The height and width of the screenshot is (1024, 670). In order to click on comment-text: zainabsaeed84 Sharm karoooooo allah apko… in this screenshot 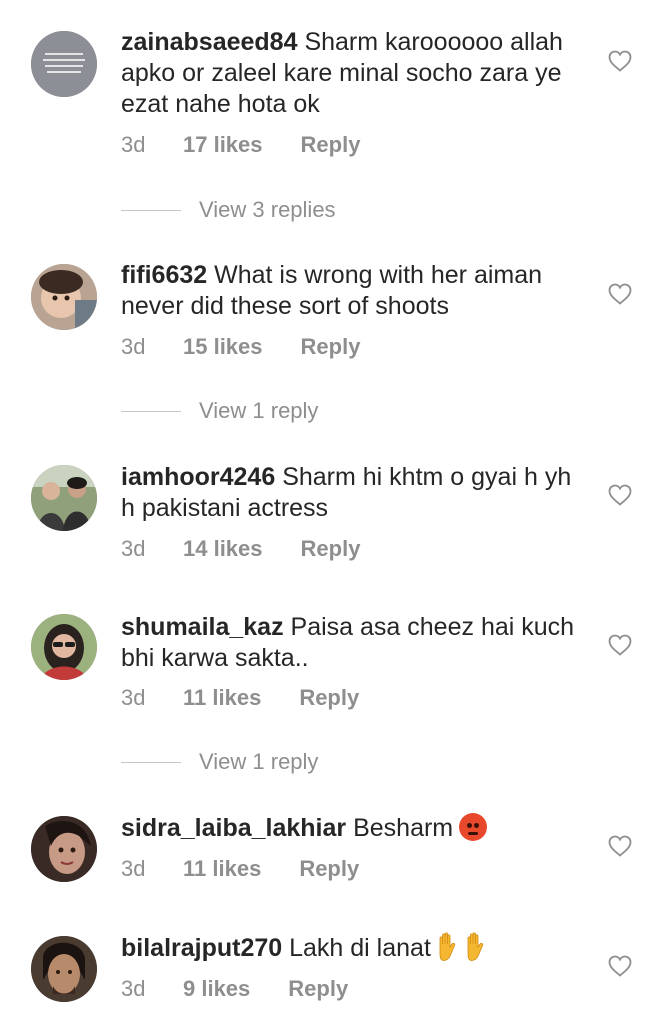, I will do `click(356, 73)`.